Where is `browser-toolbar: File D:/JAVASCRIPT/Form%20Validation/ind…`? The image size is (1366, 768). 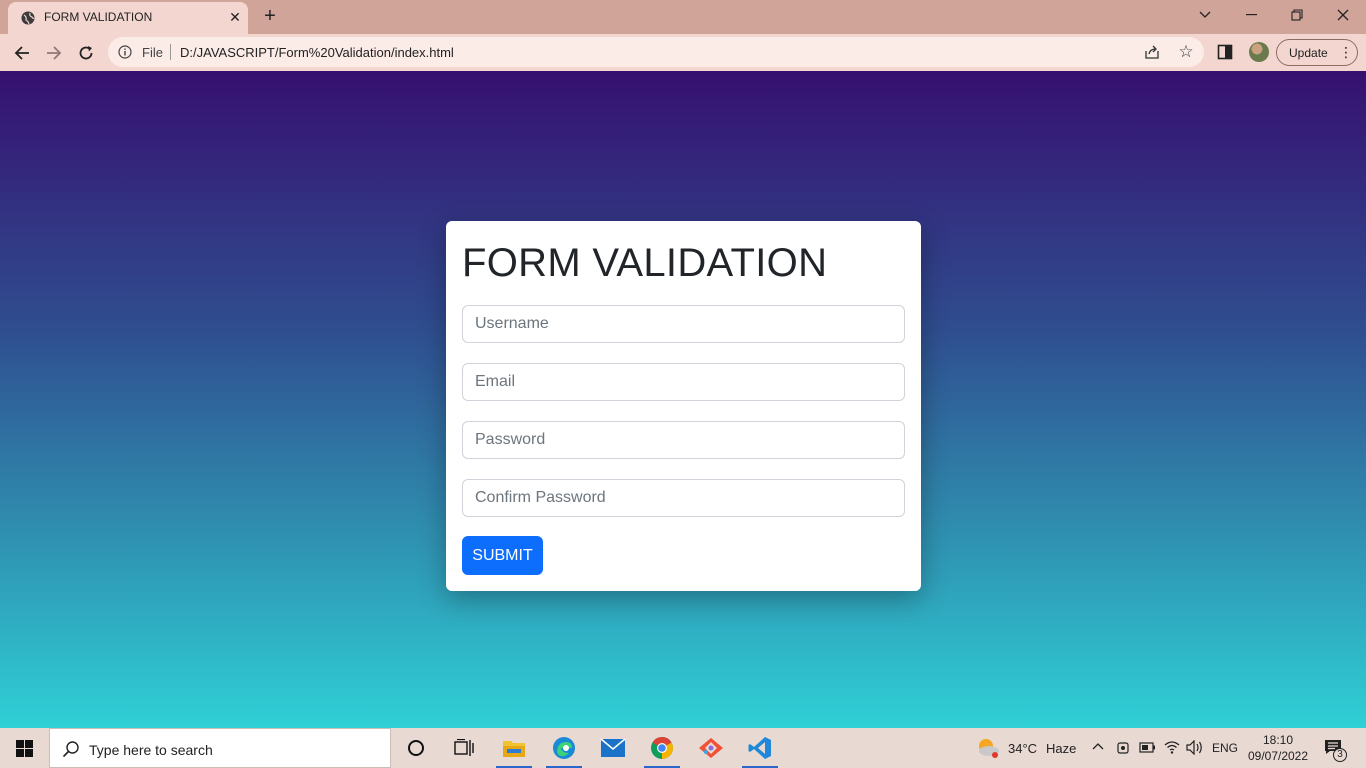
browser-toolbar: File D:/JAVASCRIPT/Form%20Validation/ind… is located at coordinates (683, 52).